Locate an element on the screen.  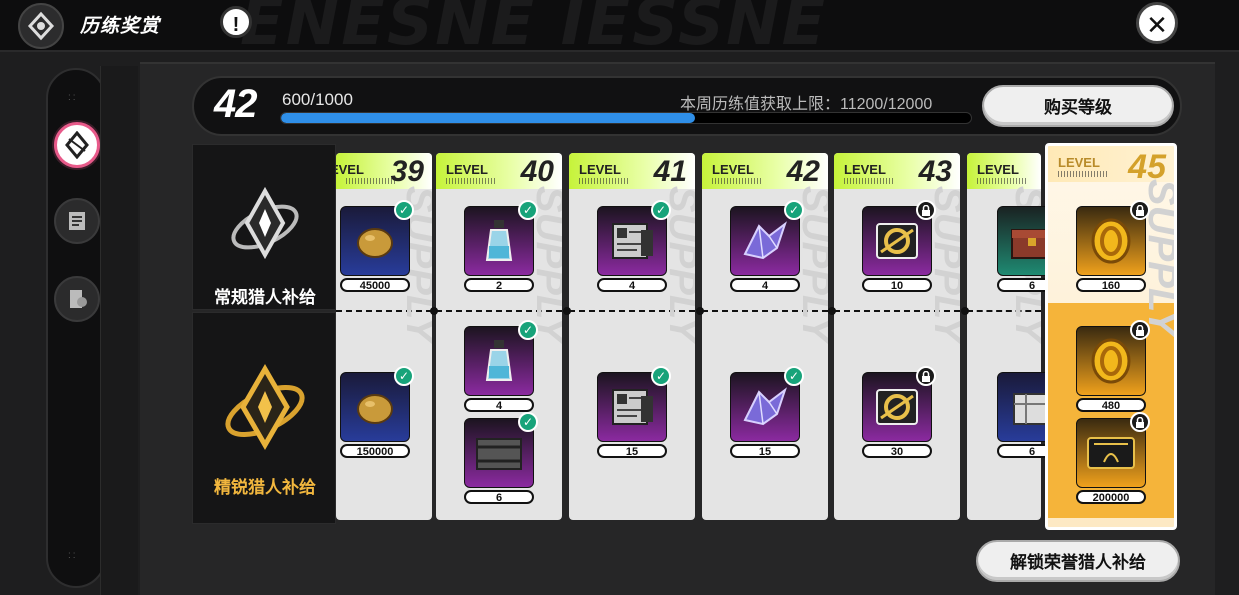
current-level: 42 is located at coordinates (235, 104).